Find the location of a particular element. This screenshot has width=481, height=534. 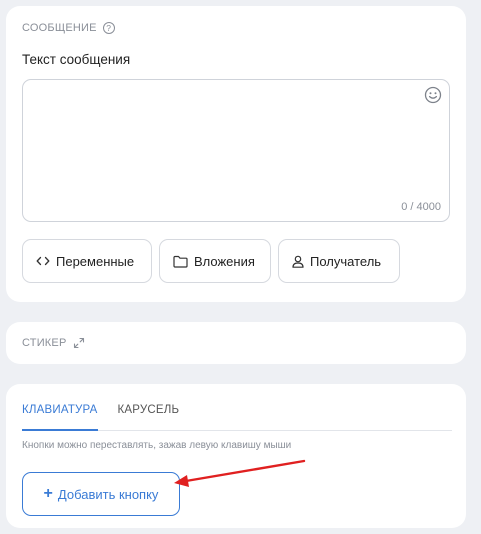

character-counter: 0 / 4000 is located at coordinates (421, 207).